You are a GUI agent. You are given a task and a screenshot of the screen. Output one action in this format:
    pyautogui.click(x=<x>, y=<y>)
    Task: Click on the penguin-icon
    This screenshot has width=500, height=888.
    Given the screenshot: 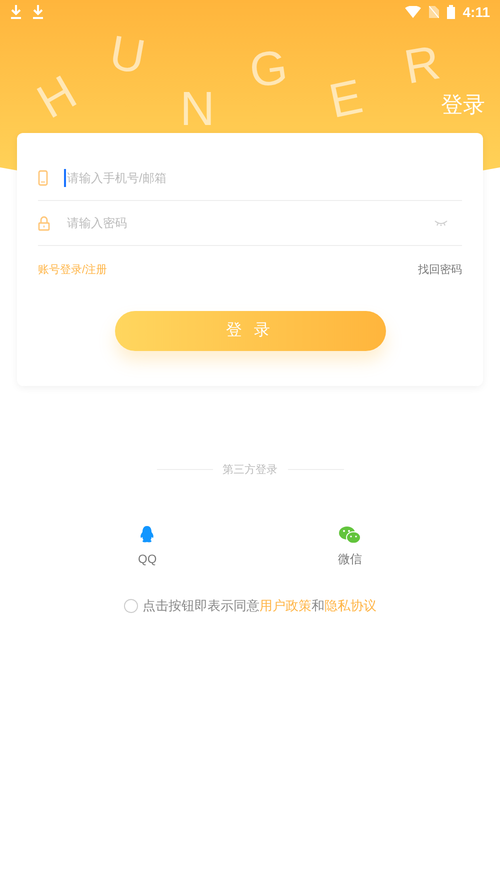 What is the action you would take?
    pyautogui.click(x=147, y=535)
    